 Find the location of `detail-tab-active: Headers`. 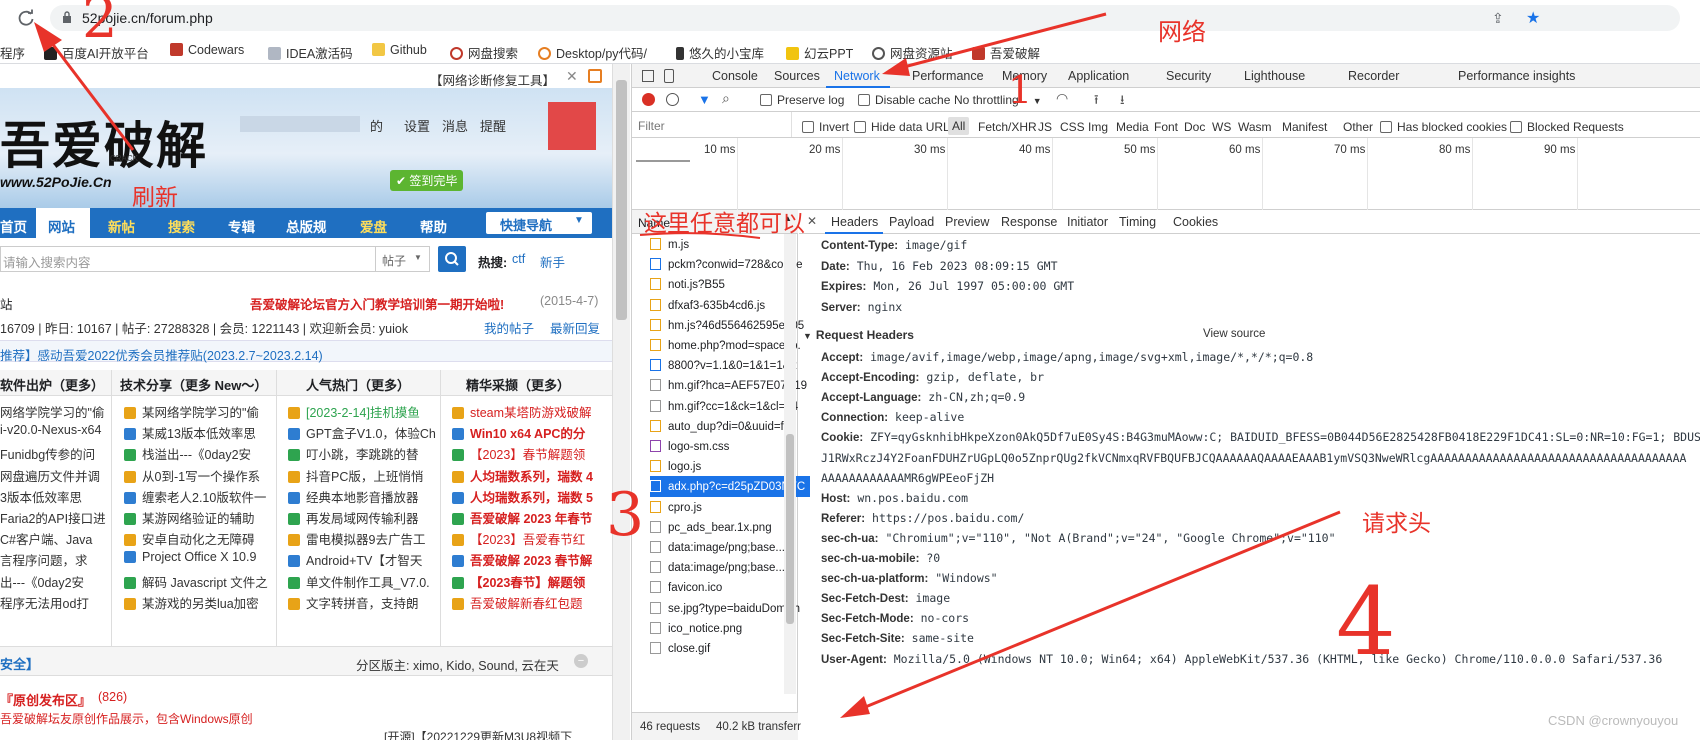

detail-tab-active: Headers is located at coordinates (854, 222).